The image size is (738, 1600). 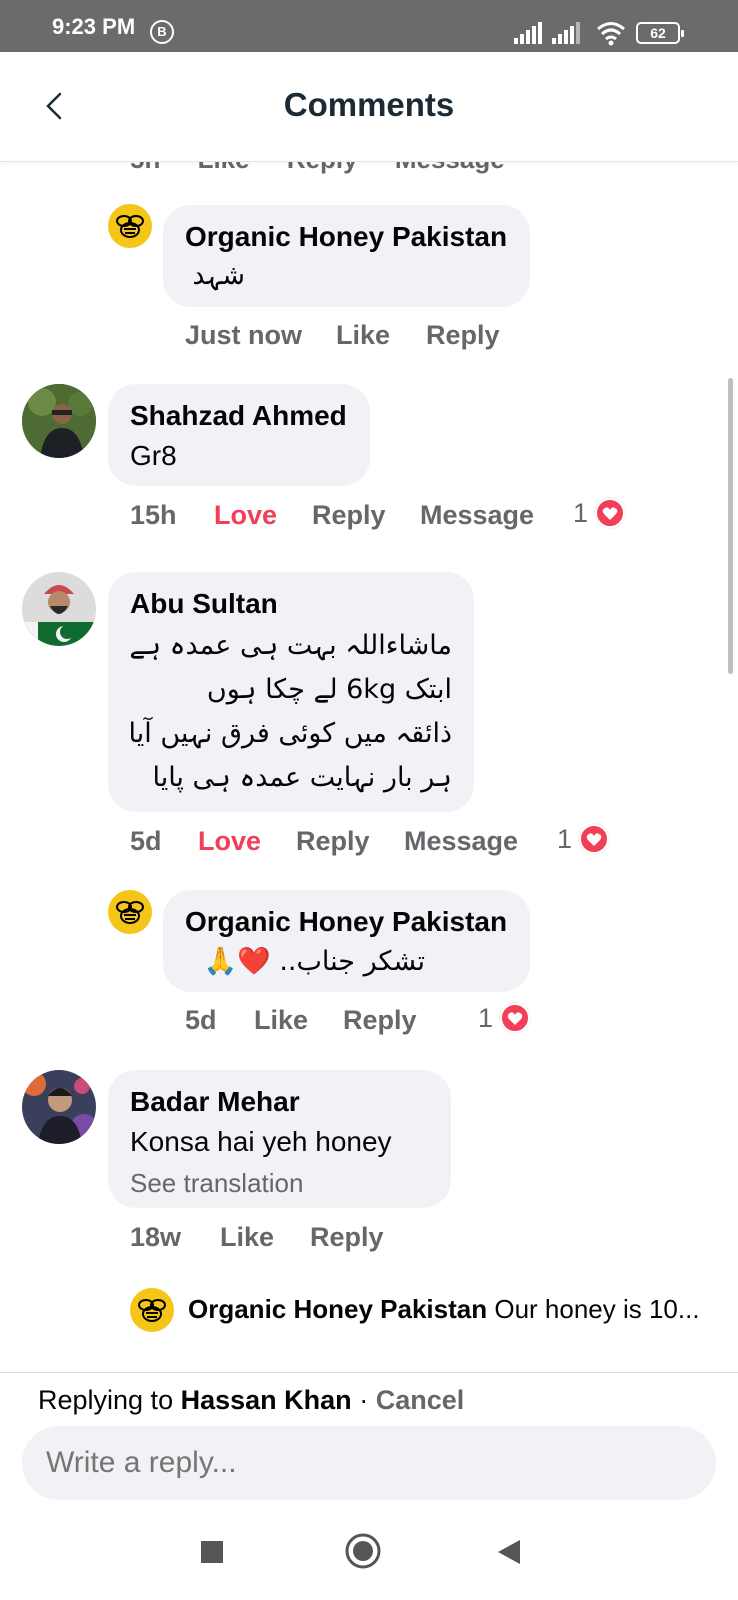 I want to click on comment-author: Shahzad Ahmed, so click(x=238, y=416).